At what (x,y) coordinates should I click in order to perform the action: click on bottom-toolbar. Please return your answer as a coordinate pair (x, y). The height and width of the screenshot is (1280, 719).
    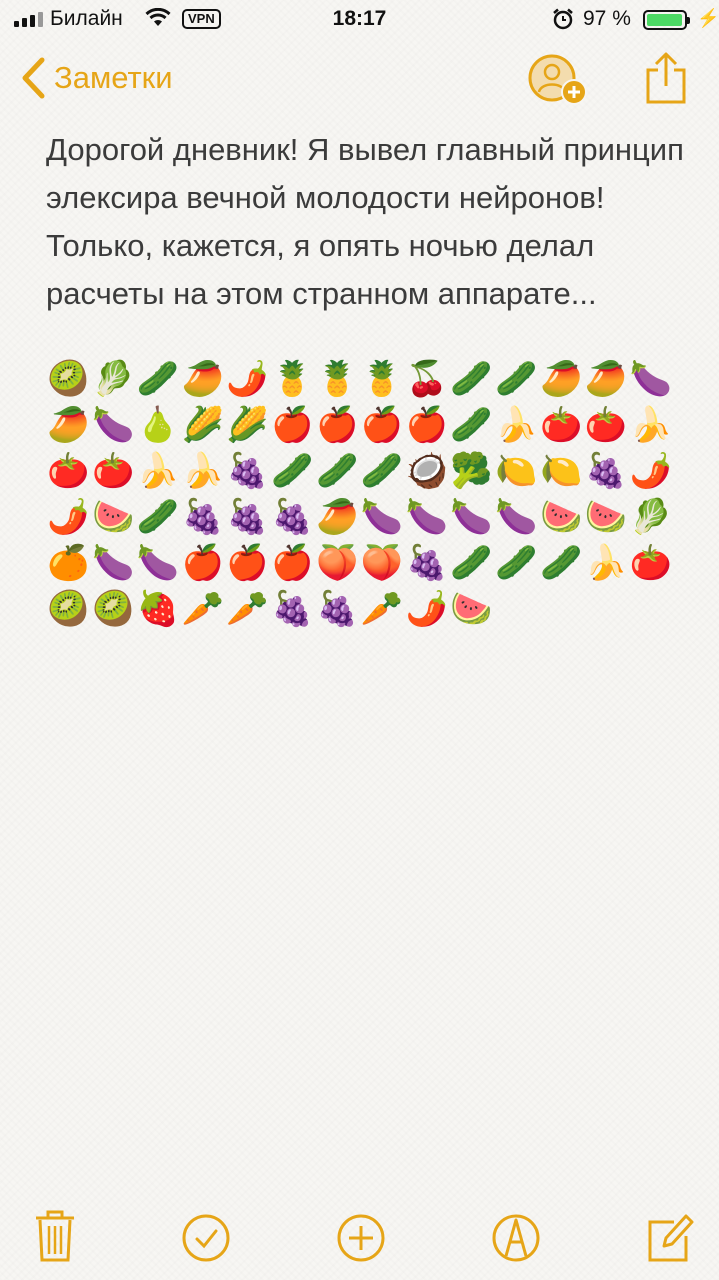
    Looking at the image, I should click on (359, 1238).